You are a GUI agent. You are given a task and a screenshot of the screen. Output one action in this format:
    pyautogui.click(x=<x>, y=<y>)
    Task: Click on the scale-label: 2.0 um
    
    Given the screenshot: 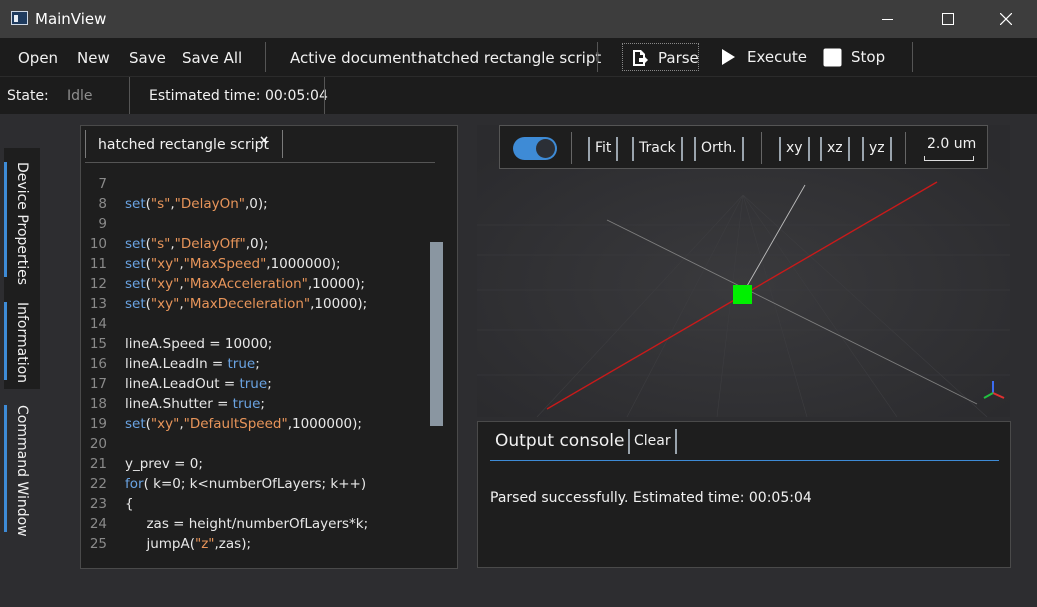 What is the action you would take?
    pyautogui.click(x=952, y=144)
    